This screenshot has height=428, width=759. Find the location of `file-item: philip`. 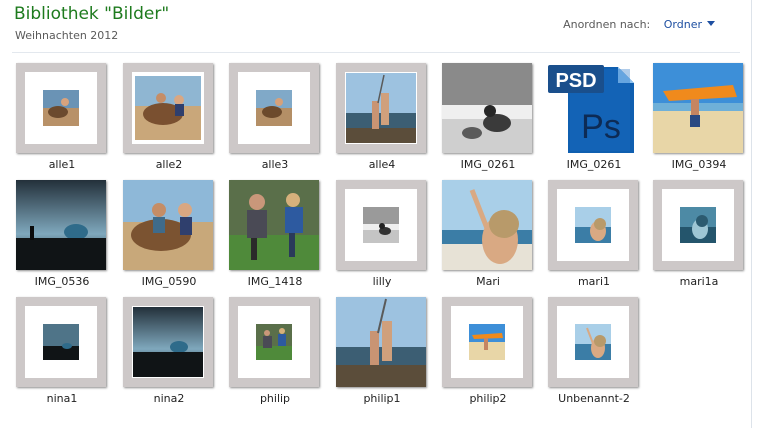

file-item: philip is located at coordinates (275, 353).